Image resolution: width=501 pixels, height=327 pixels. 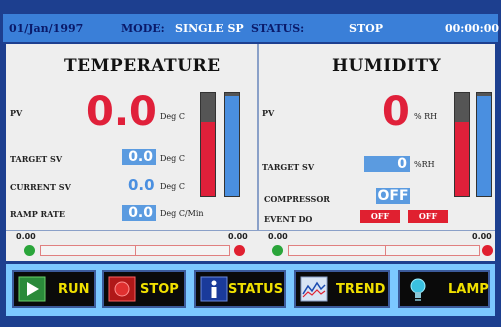 I want to click on status-value: STOP, so click(x=366, y=28).